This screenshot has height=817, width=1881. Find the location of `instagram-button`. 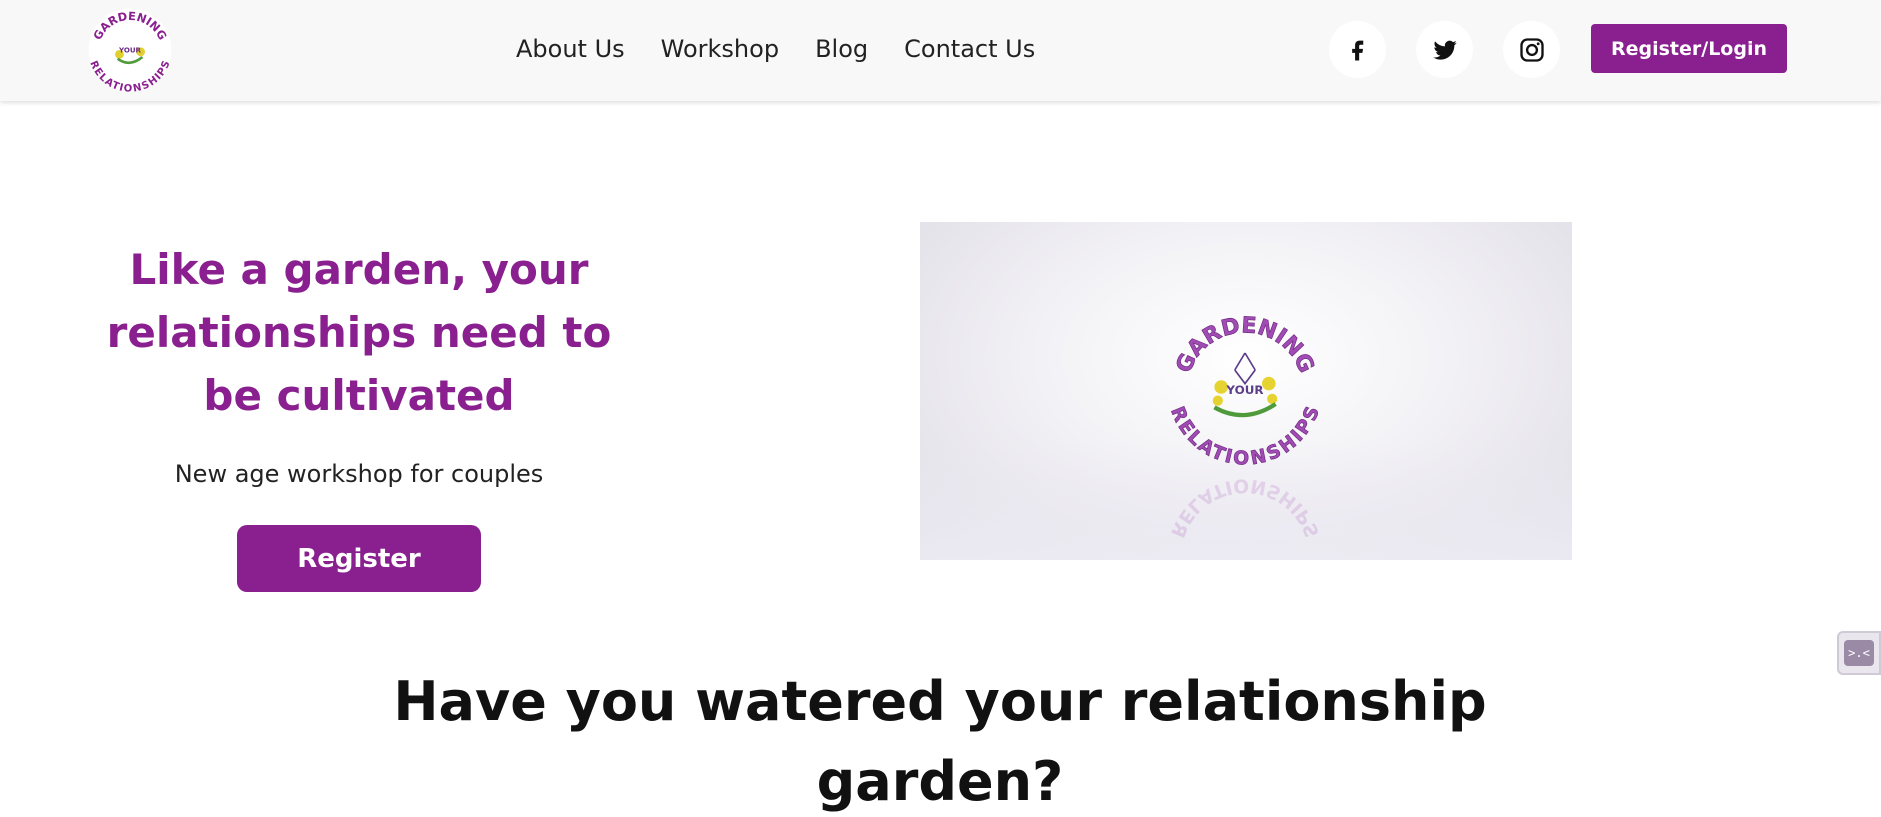

instagram-button is located at coordinates (1531, 49).